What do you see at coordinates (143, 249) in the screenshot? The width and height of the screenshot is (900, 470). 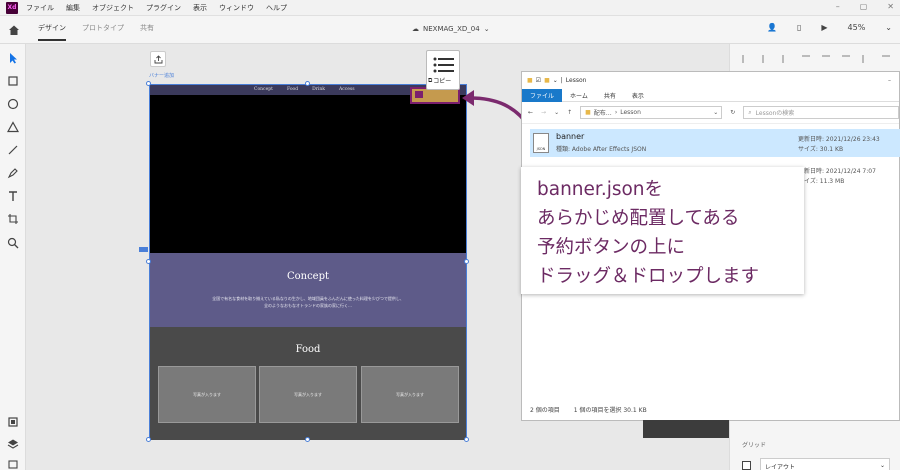 I see `artboard-anchor-marker` at bounding box center [143, 249].